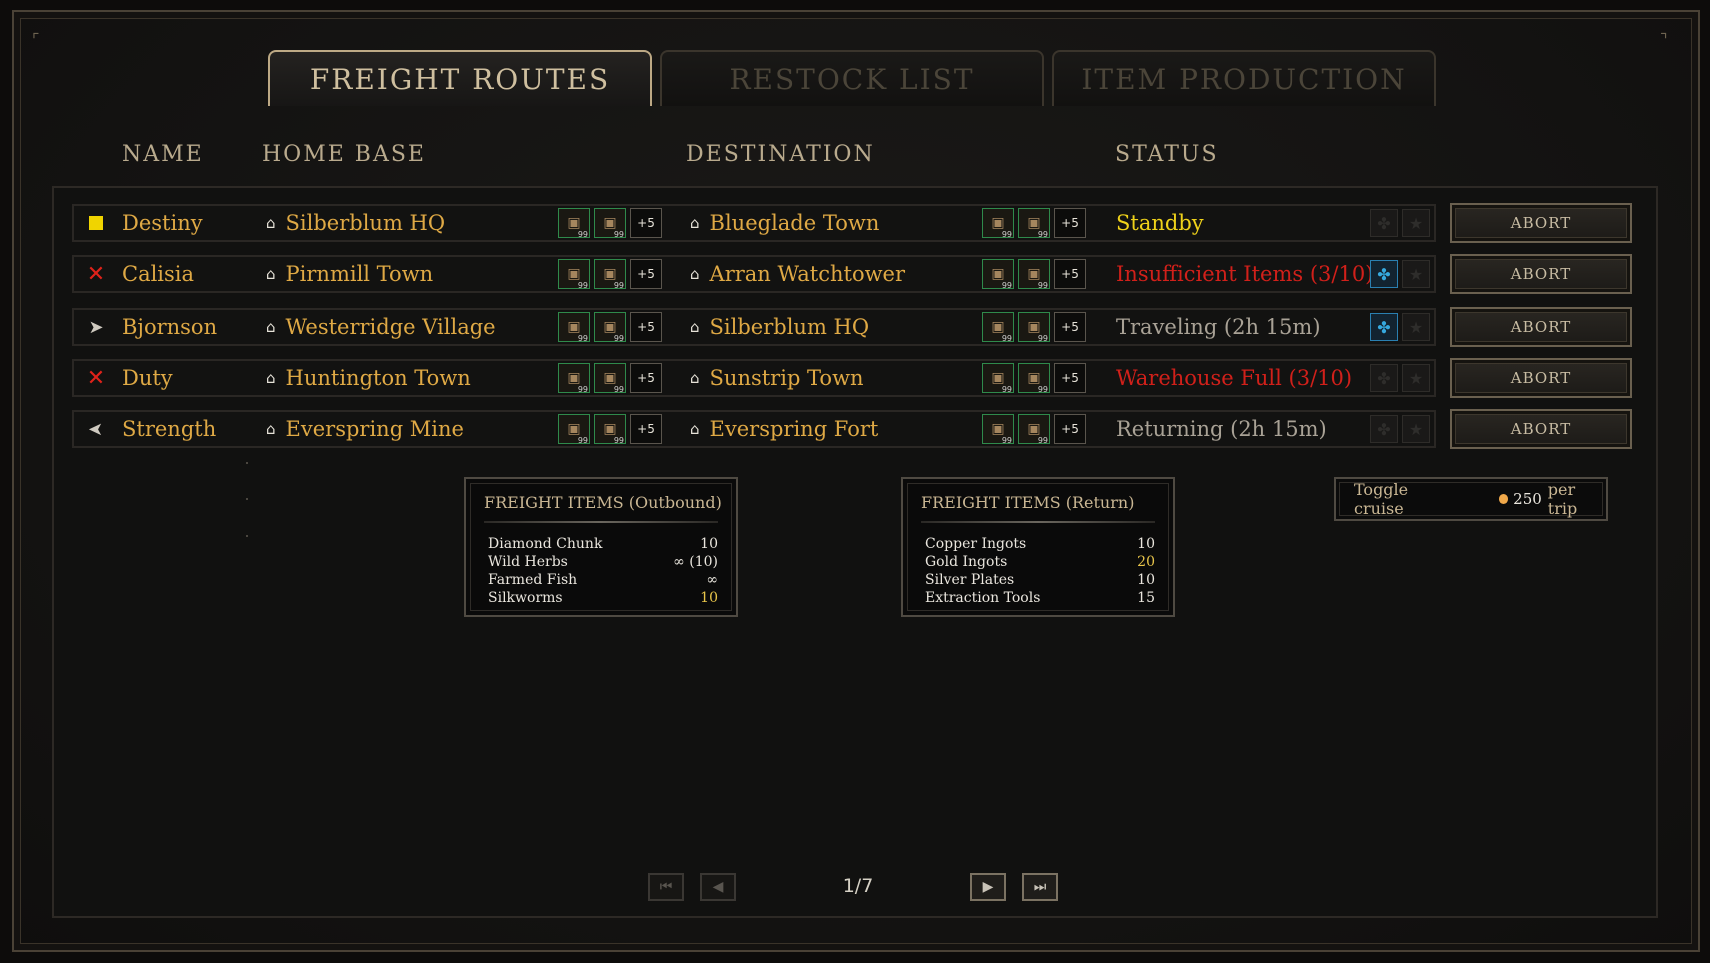  Describe the element at coordinates (709, 544) in the screenshot. I see `item-quantity: 10` at that location.